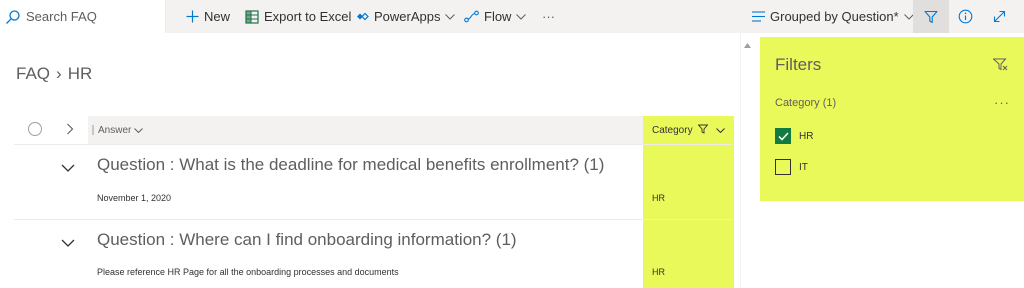  I want to click on filter-option-label: IT, so click(803, 167).